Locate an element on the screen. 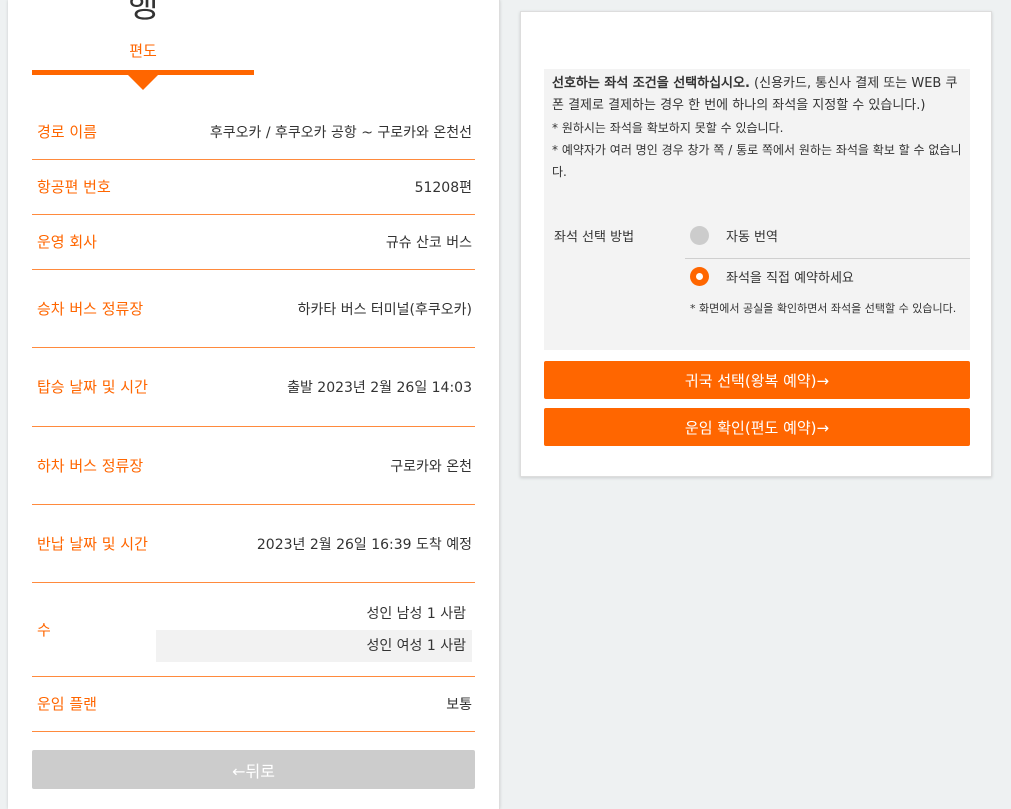 Image resolution: width=1011 pixels, height=809 pixels. boarding-stop-row: 승차 버스 정류장 하카타 버스 터미널(후쿠오카) is located at coordinates (253, 309).